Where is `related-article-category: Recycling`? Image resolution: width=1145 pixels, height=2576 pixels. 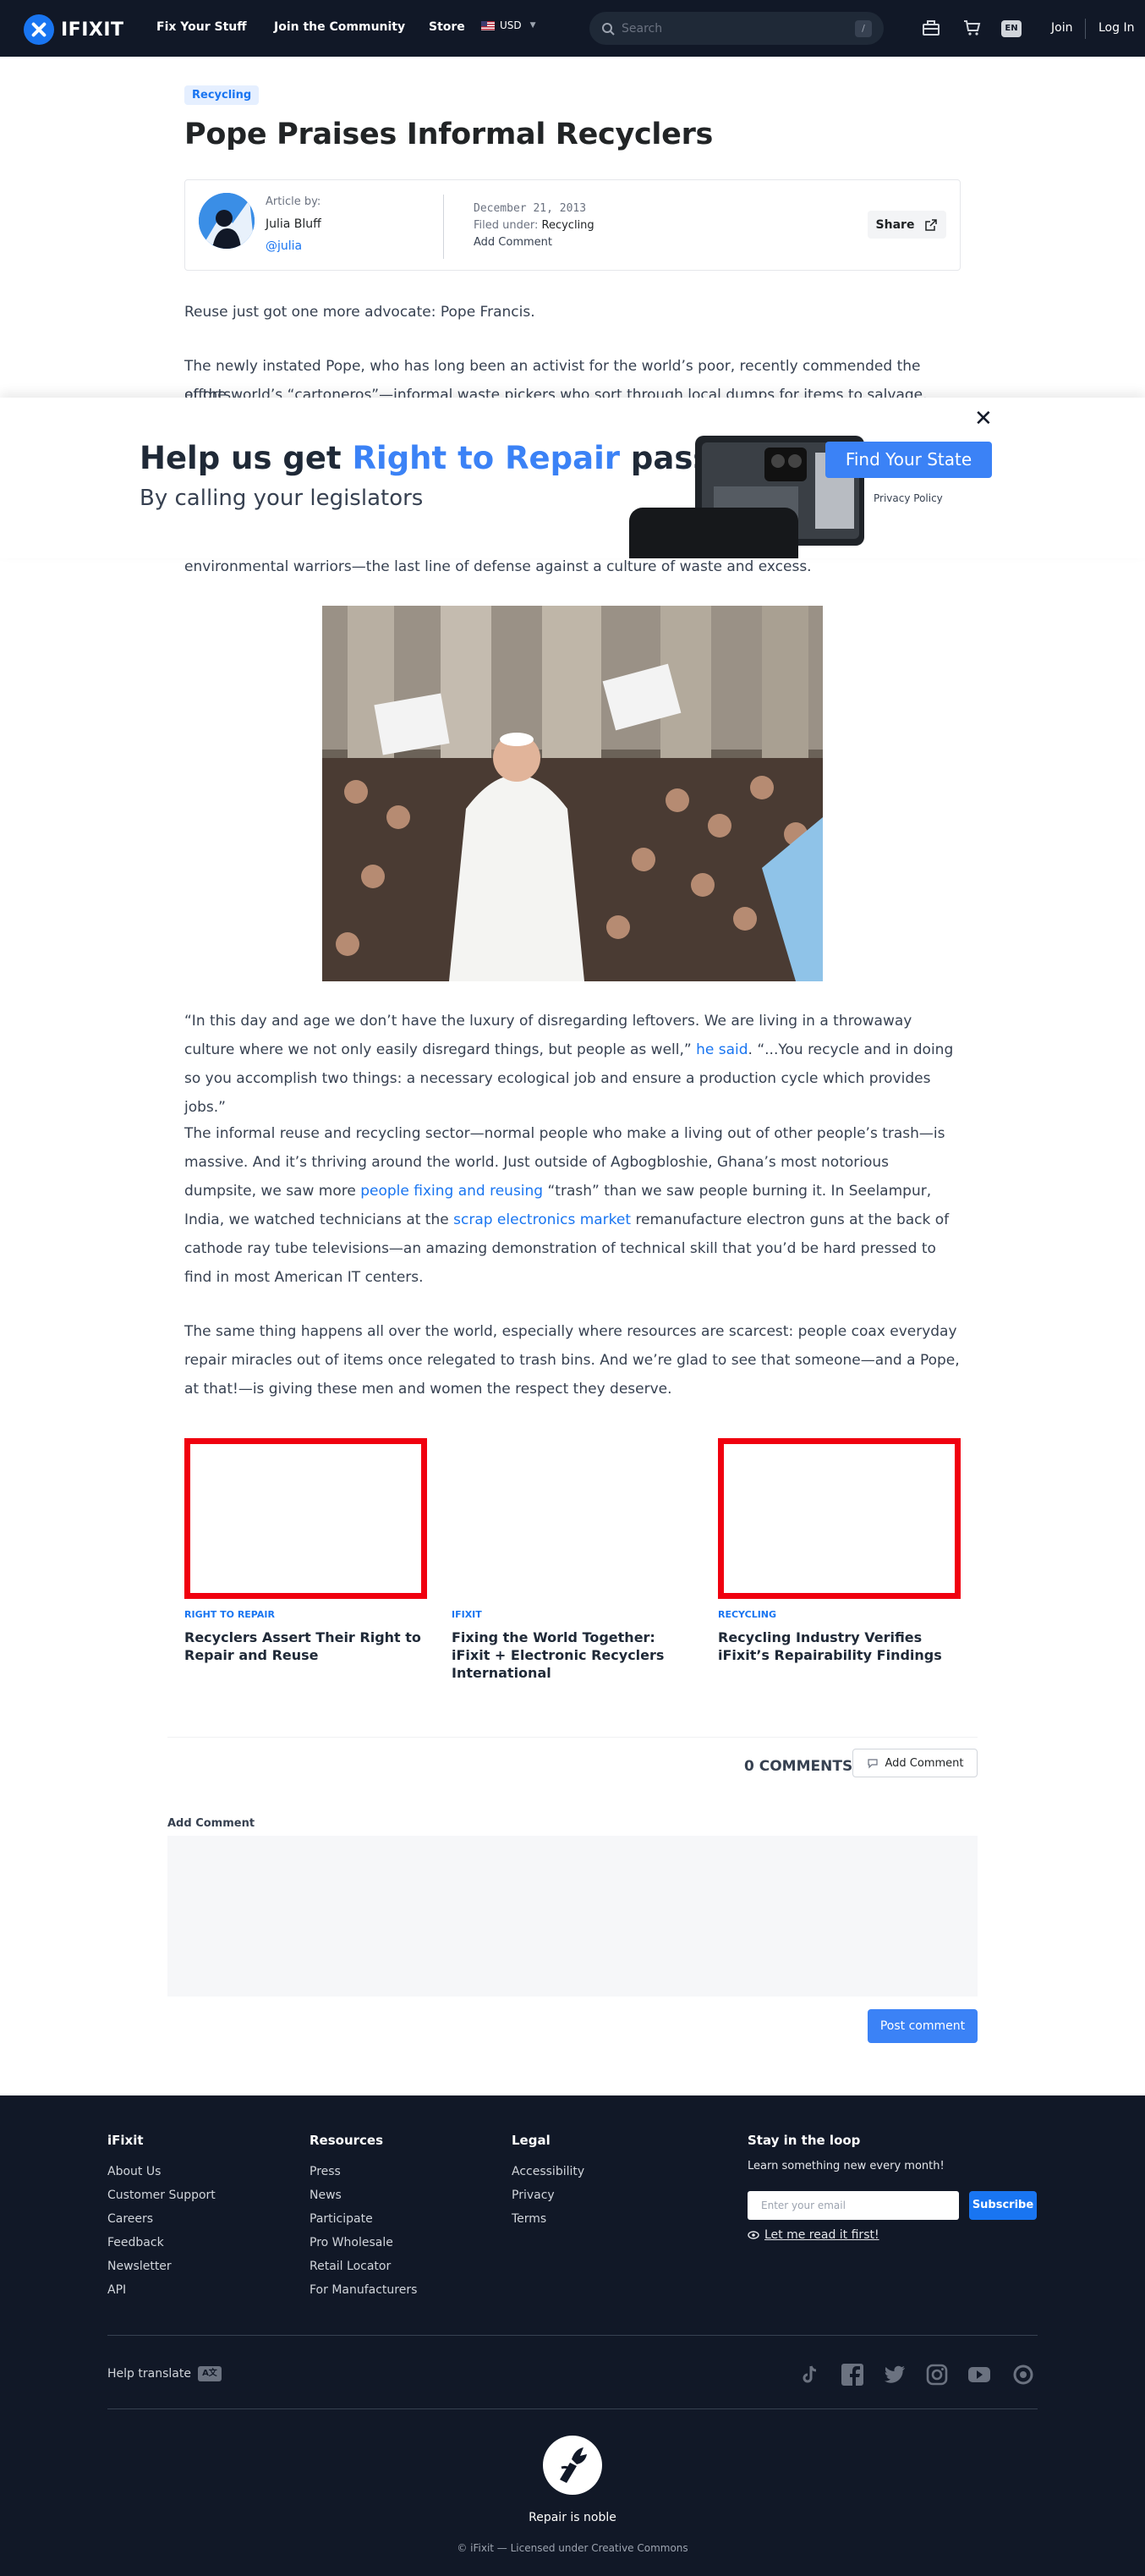 related-article-category: Recycling is located at coordinates (747, 1614).